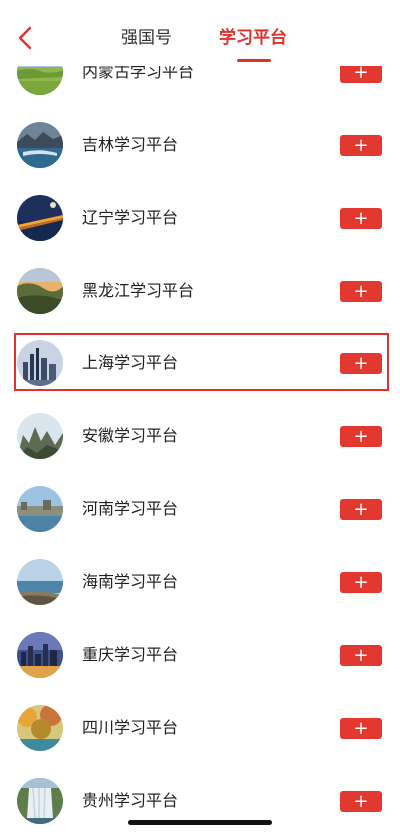  Describe the element at coordinates (200, 655) in the screenshot. I see `list-item: 重庆学习平台 +` at that location.